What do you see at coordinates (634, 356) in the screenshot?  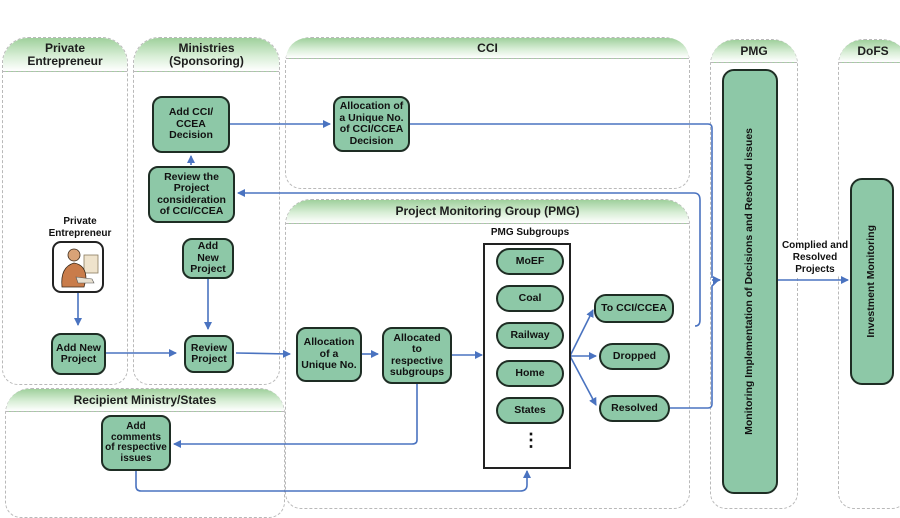 I see `dropped-node: Dropped` at bounding box center [634, 356].